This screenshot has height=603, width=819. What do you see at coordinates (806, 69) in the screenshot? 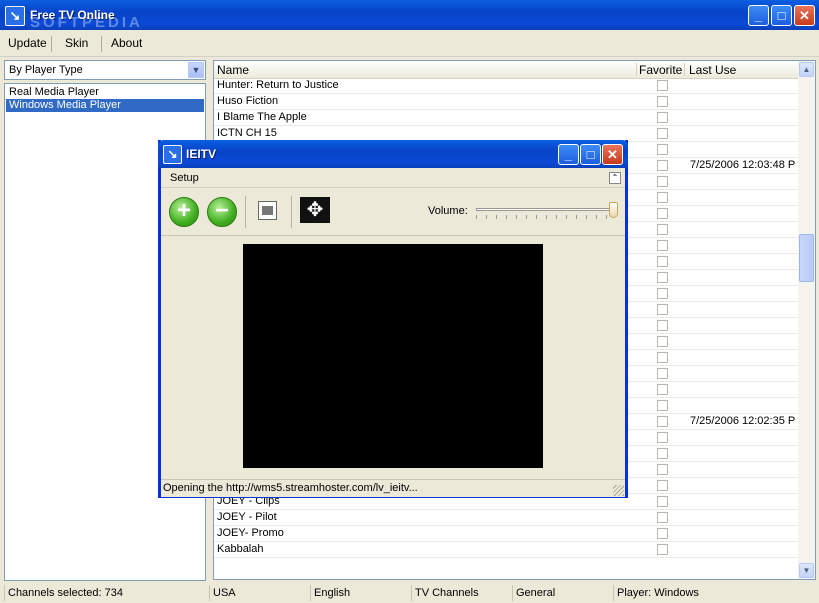
I see `scroll-up-icon: ▲` at bounding box center [806, 69].